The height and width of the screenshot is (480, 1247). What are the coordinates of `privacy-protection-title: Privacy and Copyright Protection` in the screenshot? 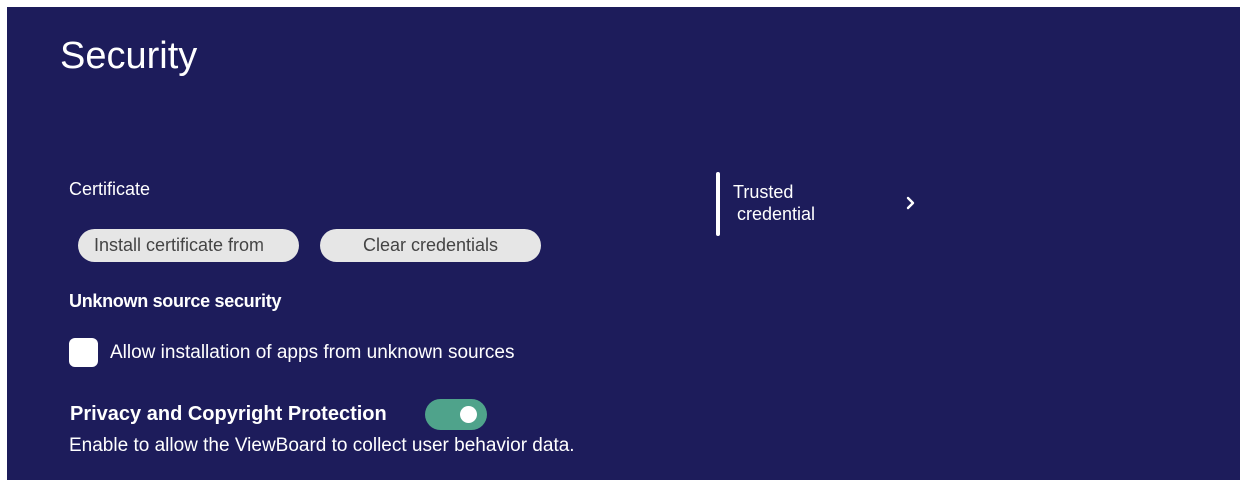 It's located at (228, 414).